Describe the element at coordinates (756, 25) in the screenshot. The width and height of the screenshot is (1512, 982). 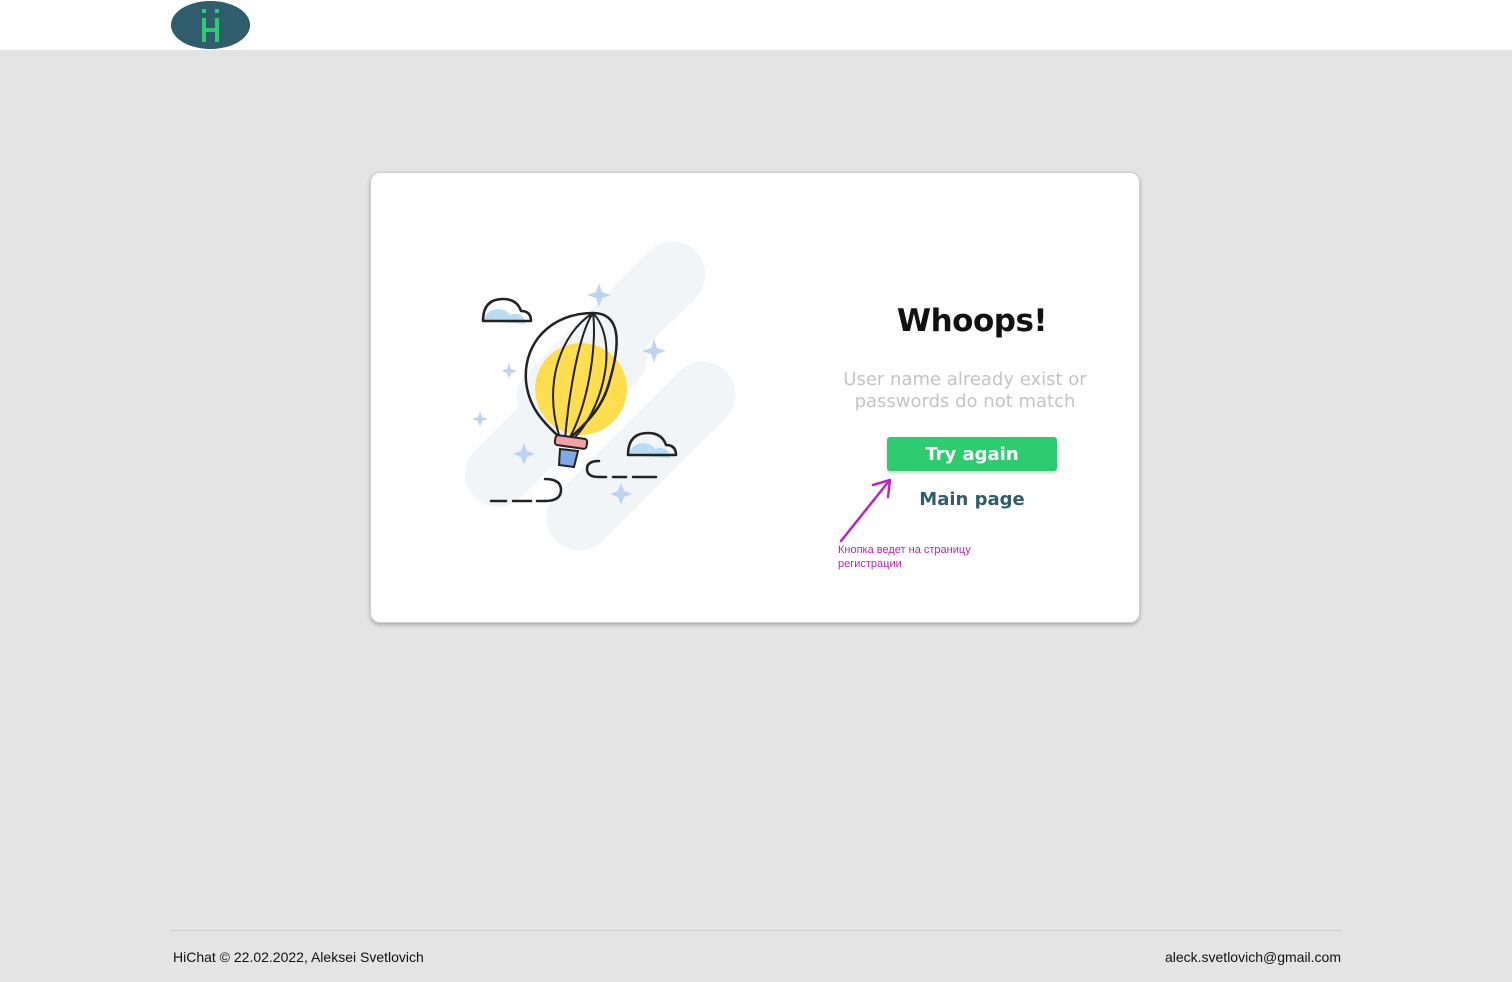
I see `header` at that location.